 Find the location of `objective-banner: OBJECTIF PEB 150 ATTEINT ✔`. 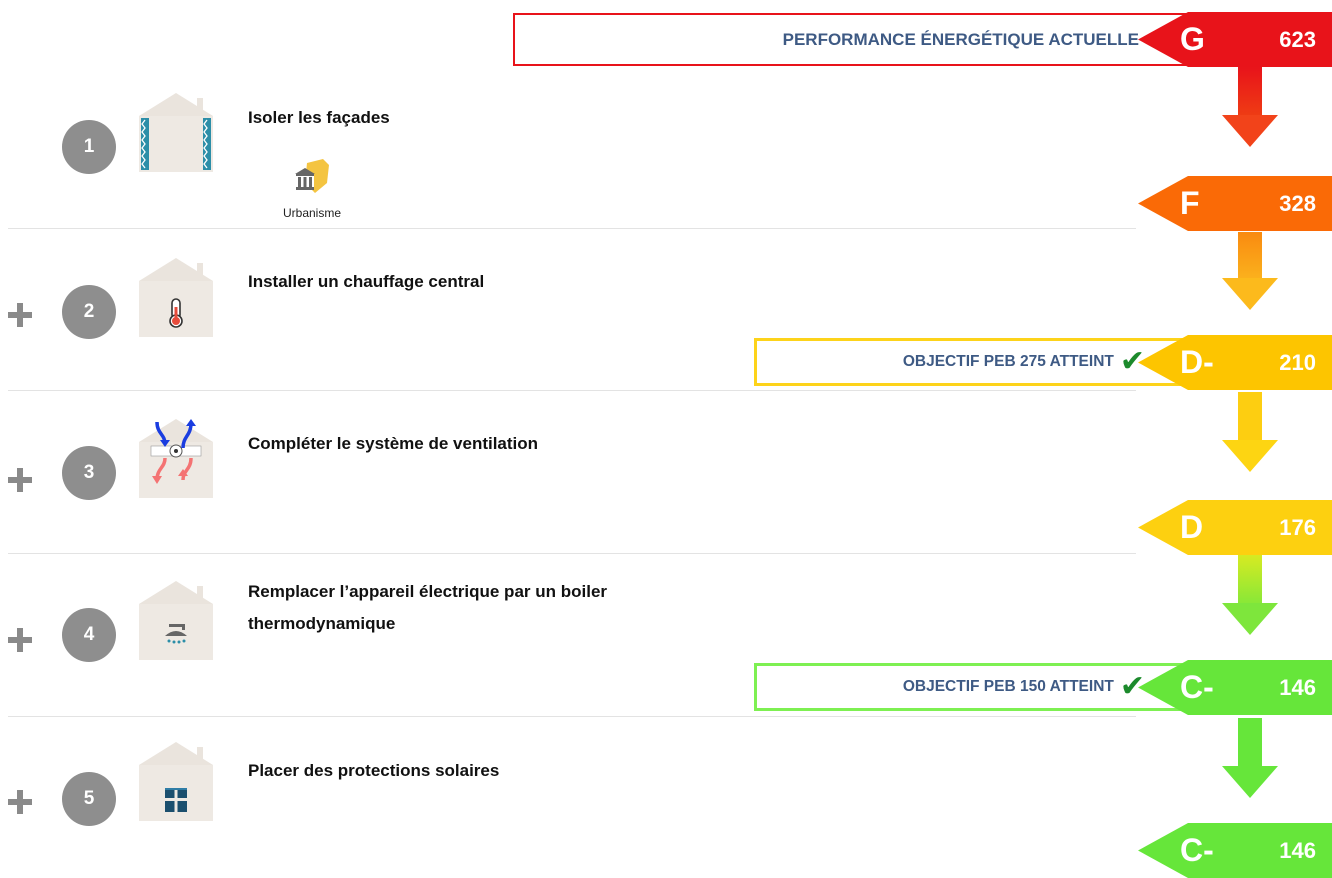

objective-banner: OBJECTIF PEB 150 ATTEINT ✔ is located at coordinates (979, 687).